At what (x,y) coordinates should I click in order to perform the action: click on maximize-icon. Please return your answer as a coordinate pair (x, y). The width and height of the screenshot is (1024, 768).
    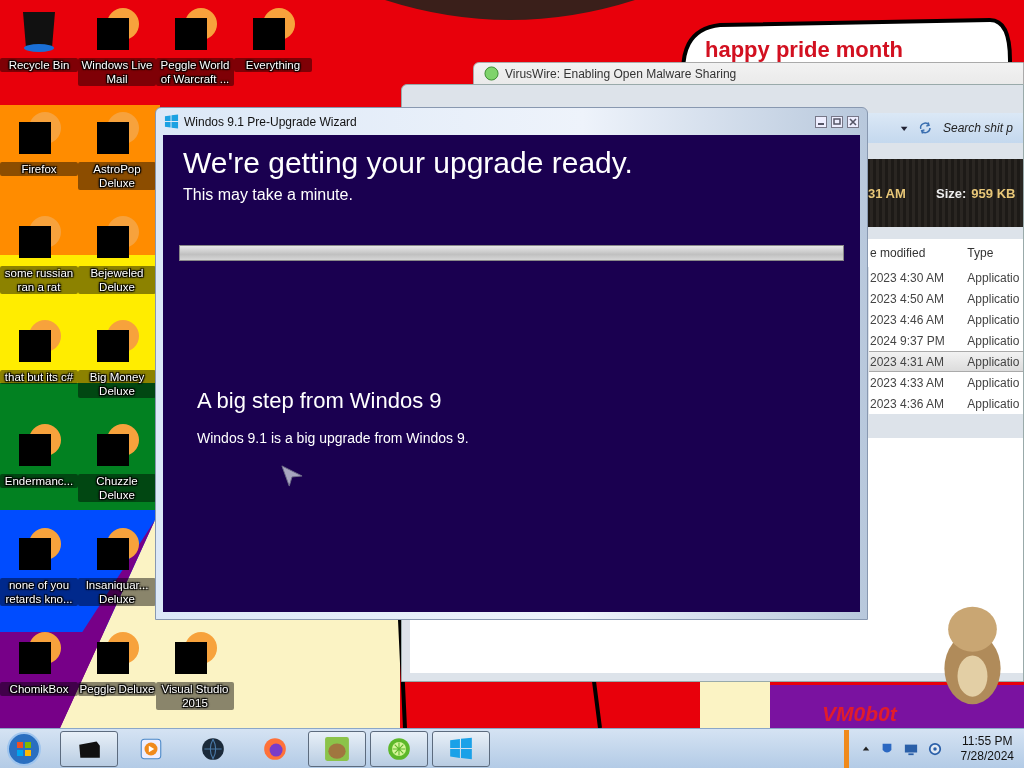
    Looking at the image, I should click on (837, 121).